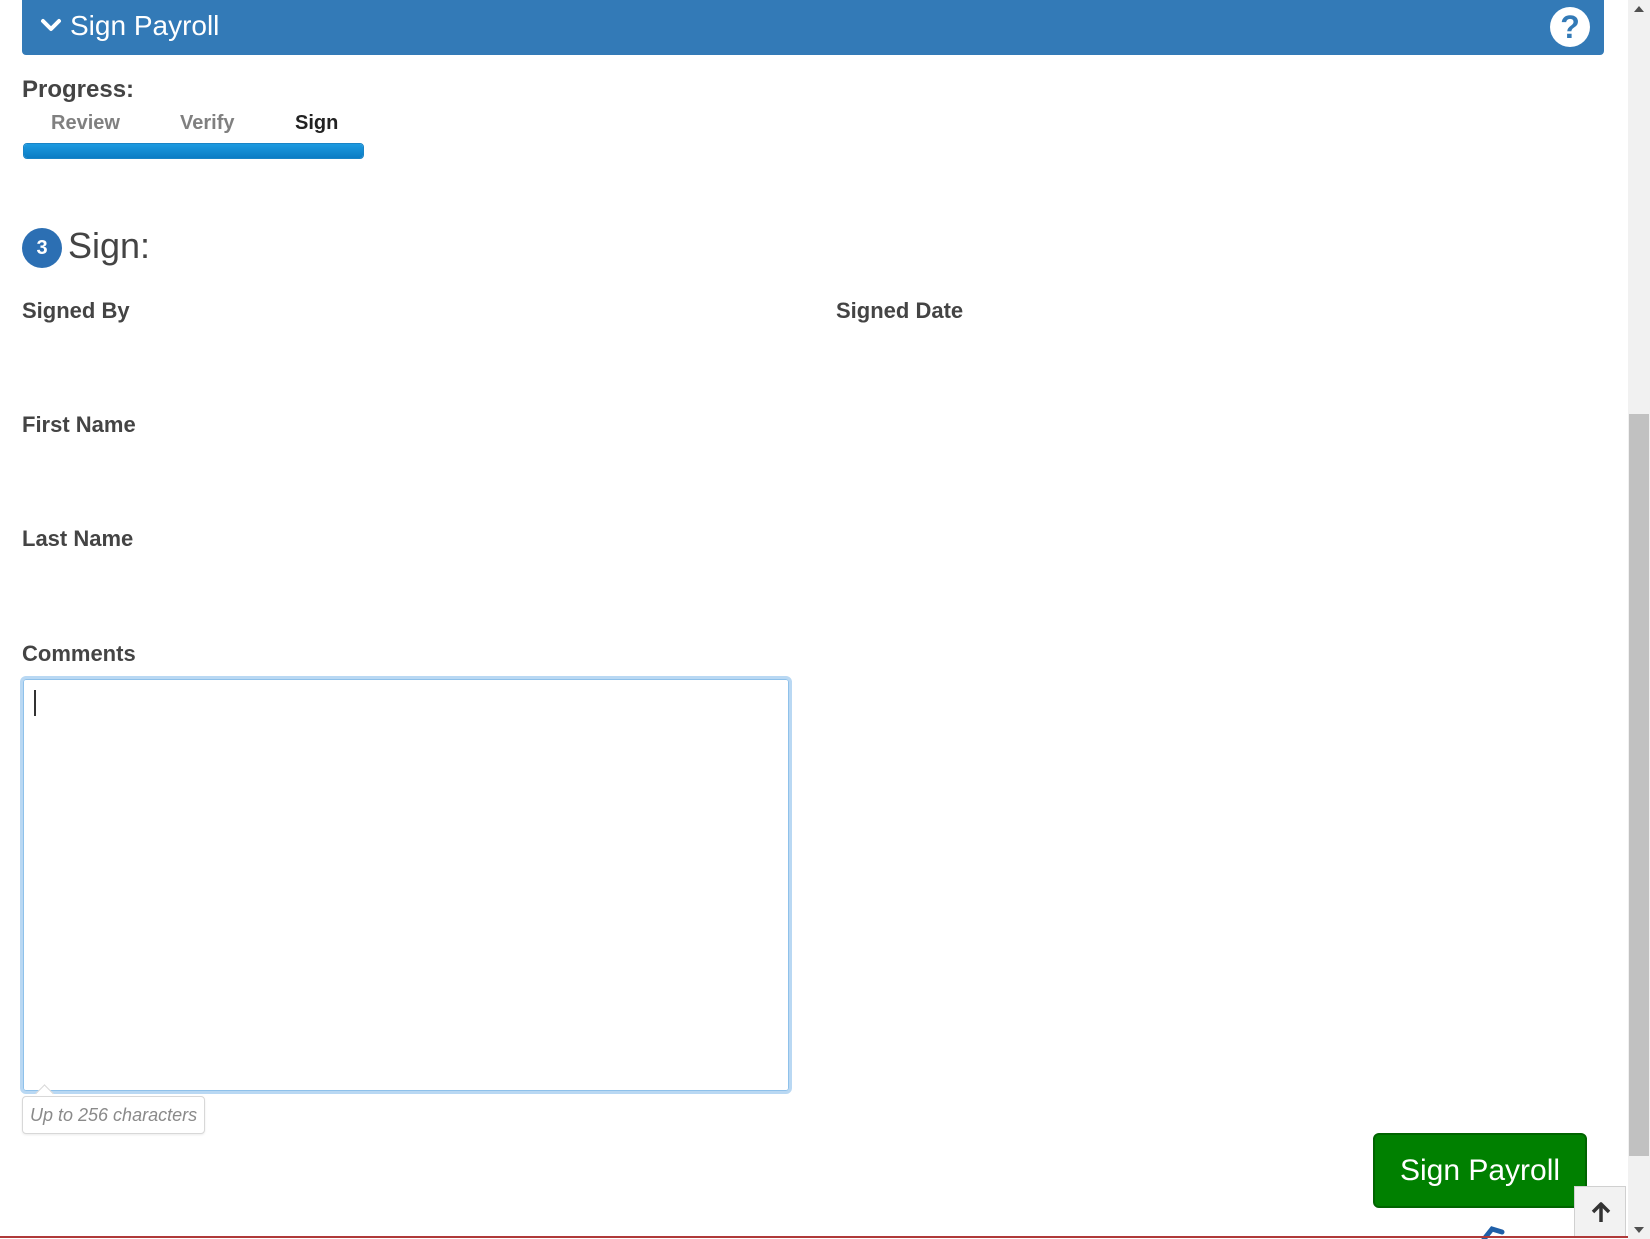 The image size is (1650, 1239). Describe the element at coordinates (85, 123) in the screenshot. I see `progress-step-review: Review` at that location.